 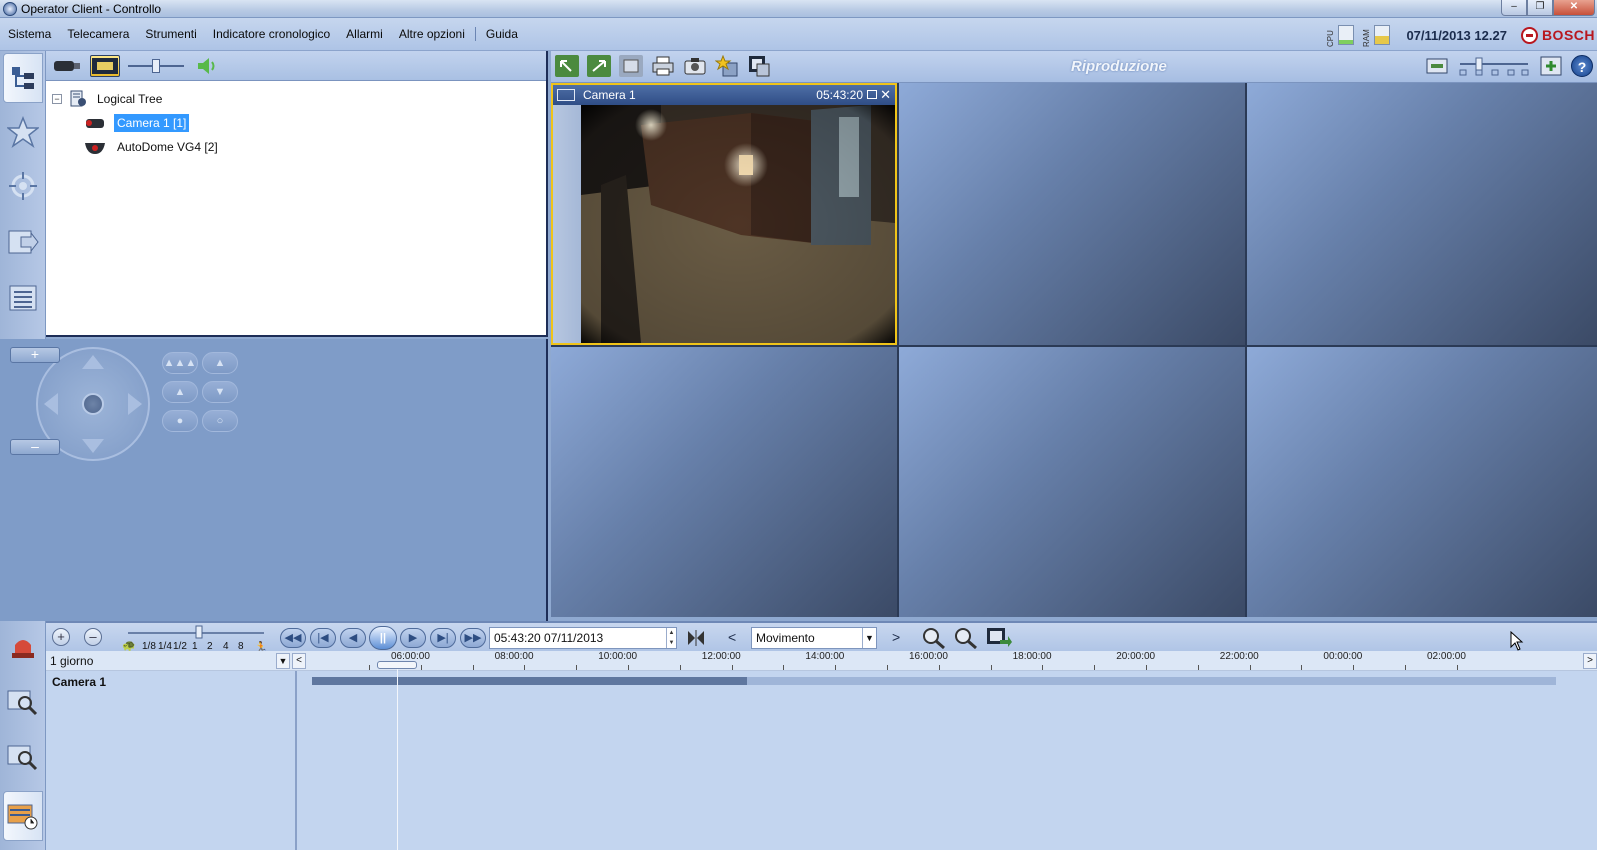 I want to click on jump-start-button: ◀◀, so click(x=293, y=638).